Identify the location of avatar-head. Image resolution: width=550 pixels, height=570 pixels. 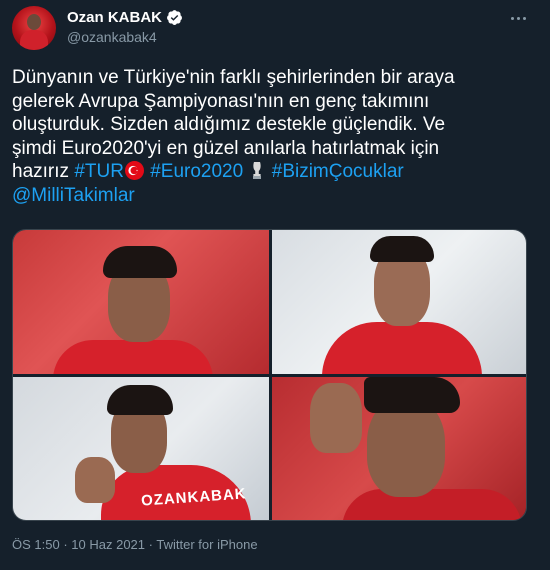
(34, 22).